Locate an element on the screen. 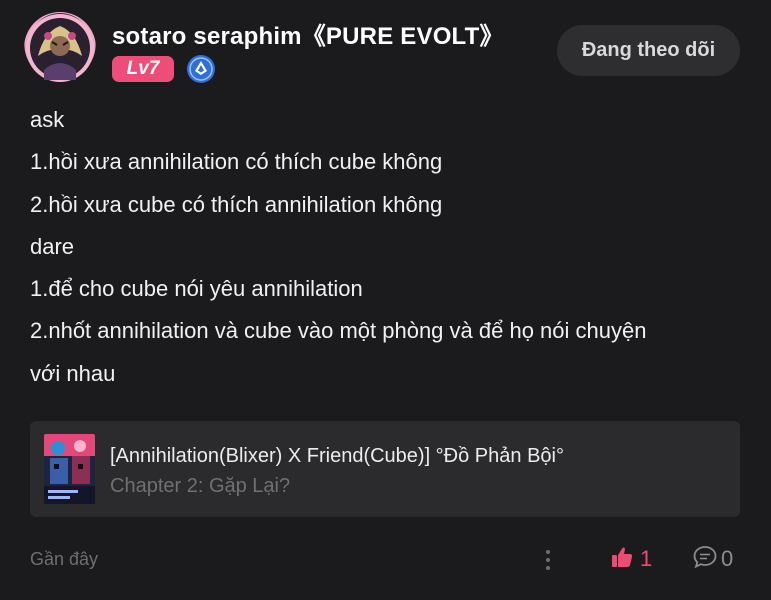 This screenshot has width=771, height=600. verified-shield-icon is located at coordinates (201, 69).